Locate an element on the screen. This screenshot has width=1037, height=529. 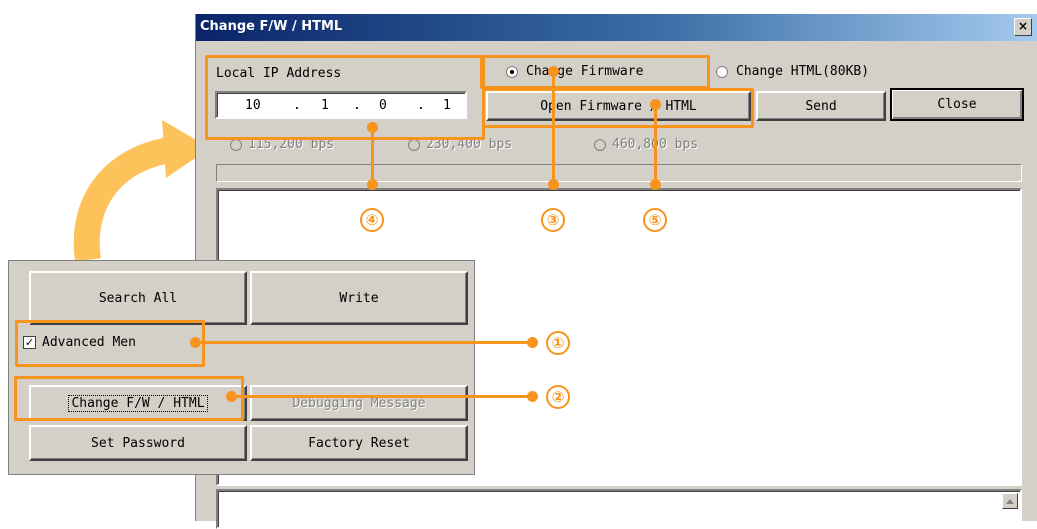
callout-number-5: ⑤ is located at coordinates (655, 220).